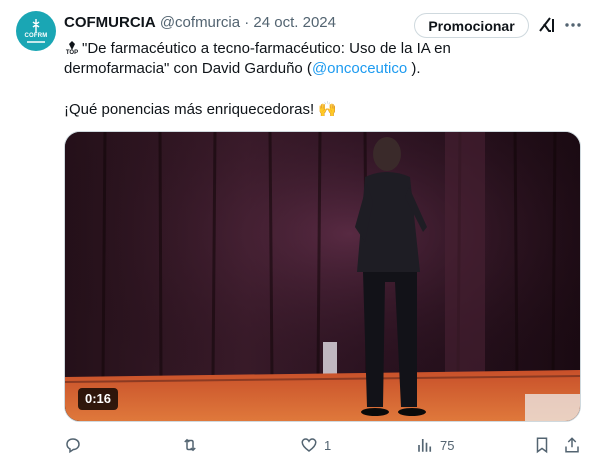  Describe the element at coordinates (435, 445) in the screenshot. I see `views-button: 75` at that location.